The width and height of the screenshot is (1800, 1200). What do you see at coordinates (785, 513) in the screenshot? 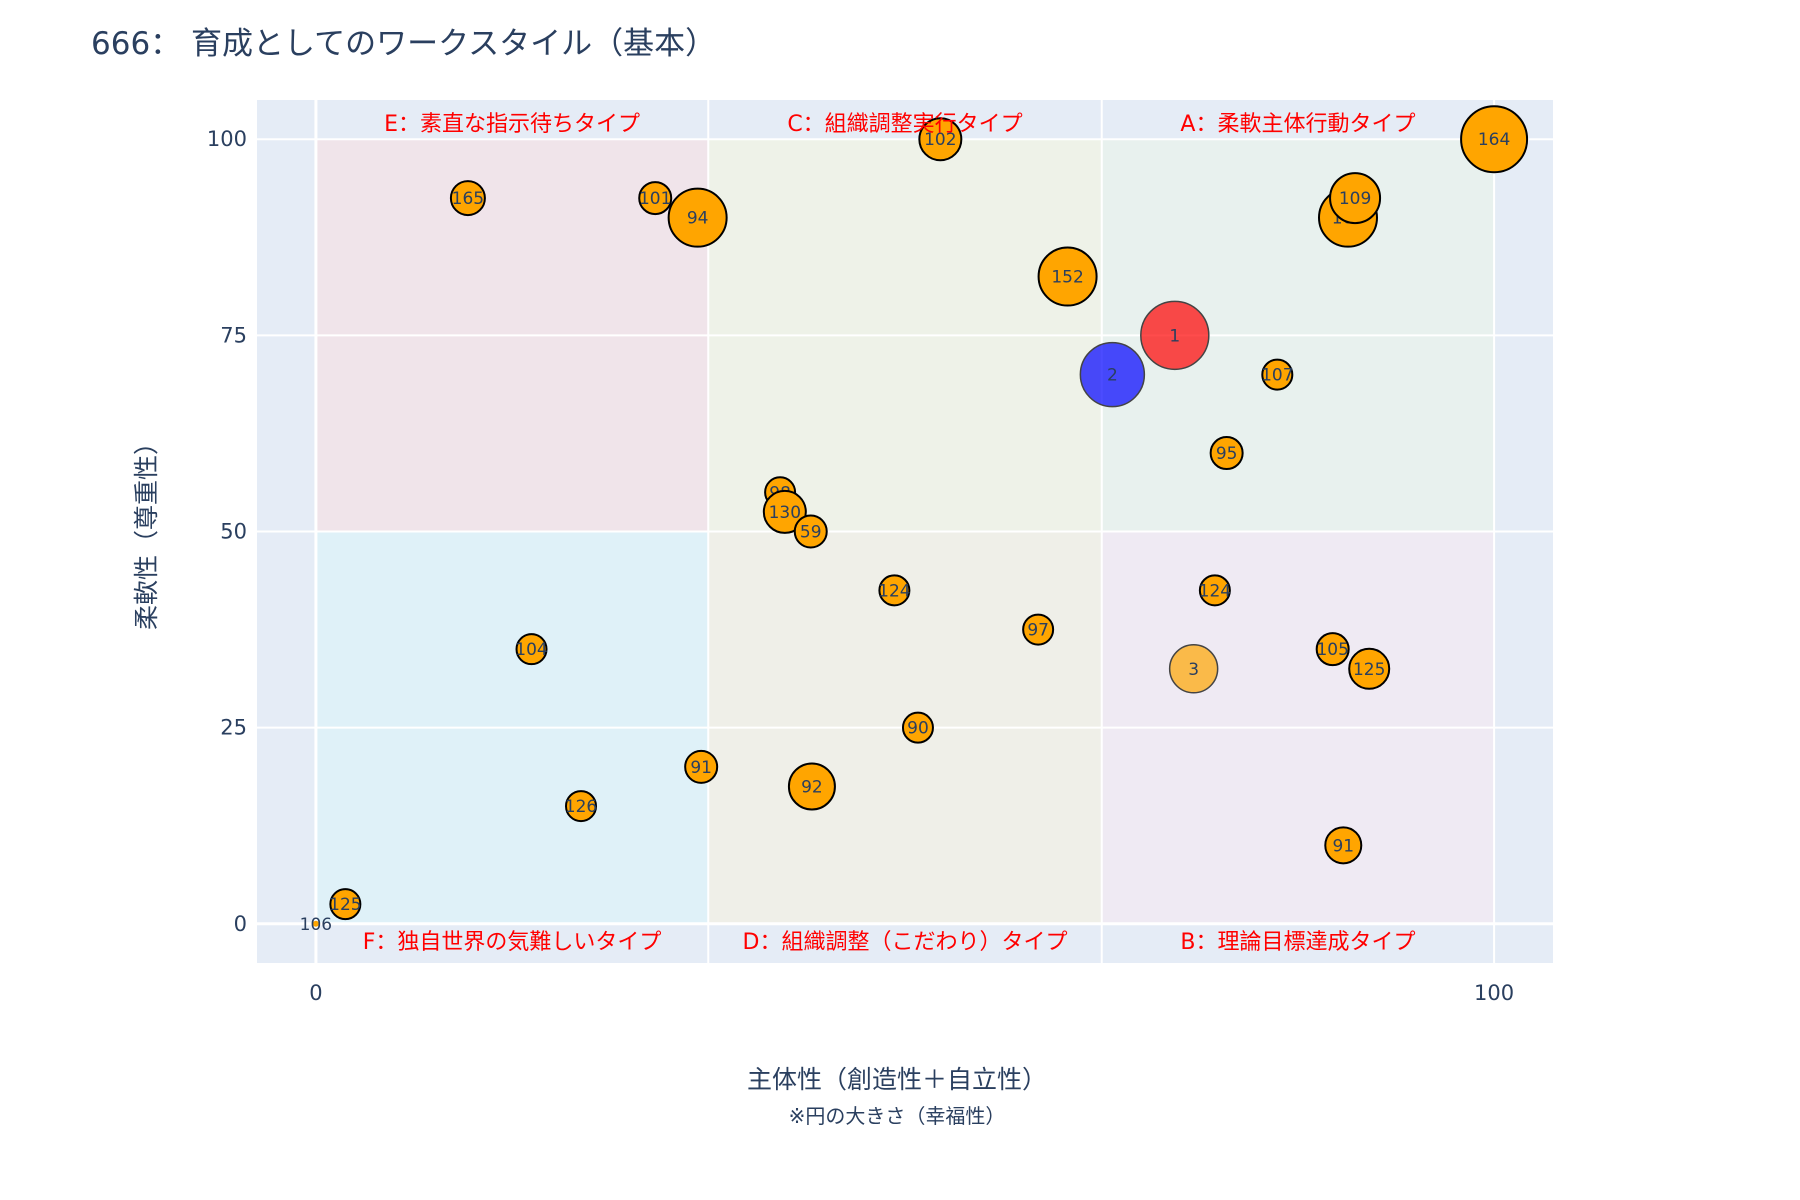
I see `bubble-label: 130` at bounding box center [785, 513].